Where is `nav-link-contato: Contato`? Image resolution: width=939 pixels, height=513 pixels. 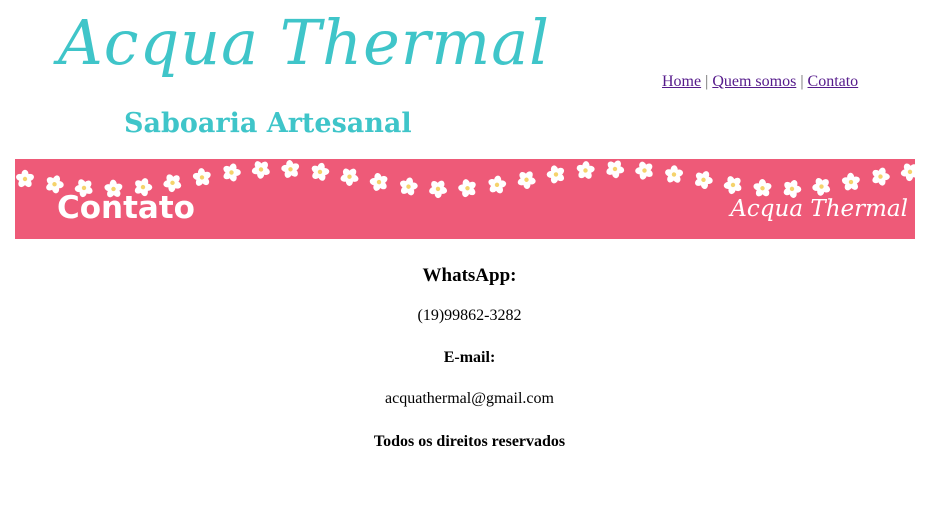
nav-link-contato: Contato is located at coordinates (833, 81).